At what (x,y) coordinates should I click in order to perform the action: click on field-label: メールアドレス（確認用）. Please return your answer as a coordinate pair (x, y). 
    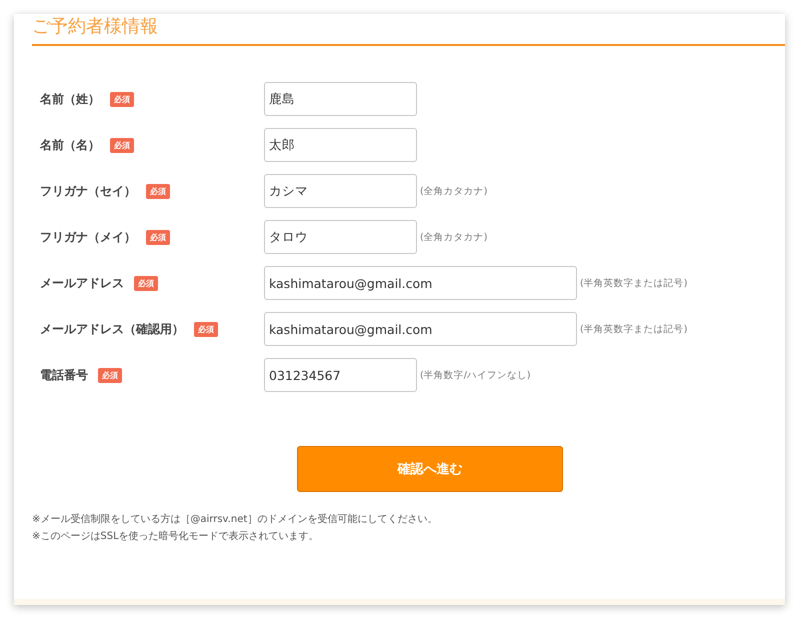
    Looking at the image, I should click on (112, 329).